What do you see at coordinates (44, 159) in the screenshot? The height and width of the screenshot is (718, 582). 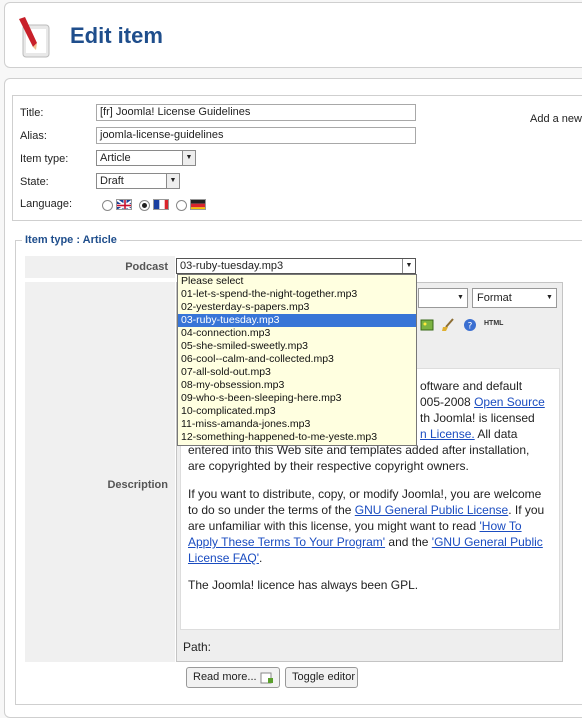 I see `item-type-label: Item type:` at bounding box center [44, 159].